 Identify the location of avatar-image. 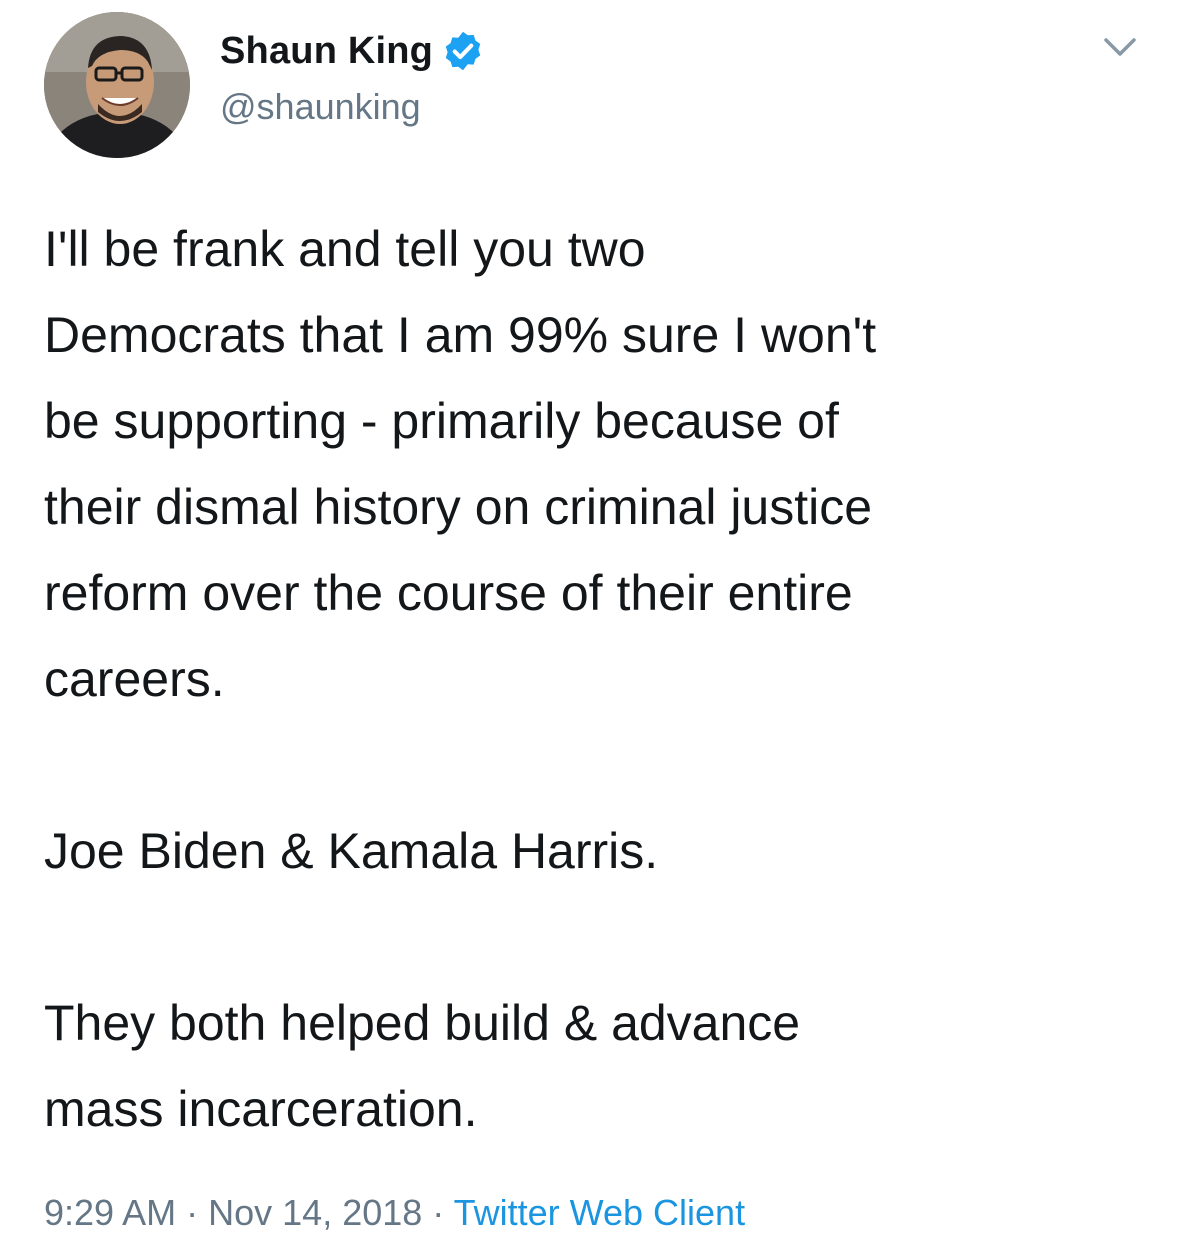
(117, 85).